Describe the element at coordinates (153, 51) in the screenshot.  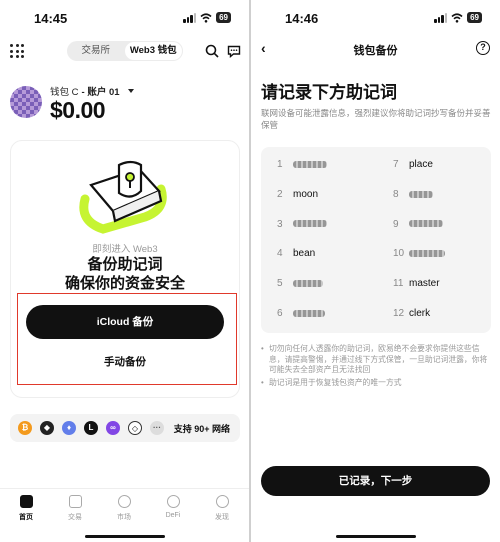
I see `tab-web3-wallet: Web3 钱包` at that location.